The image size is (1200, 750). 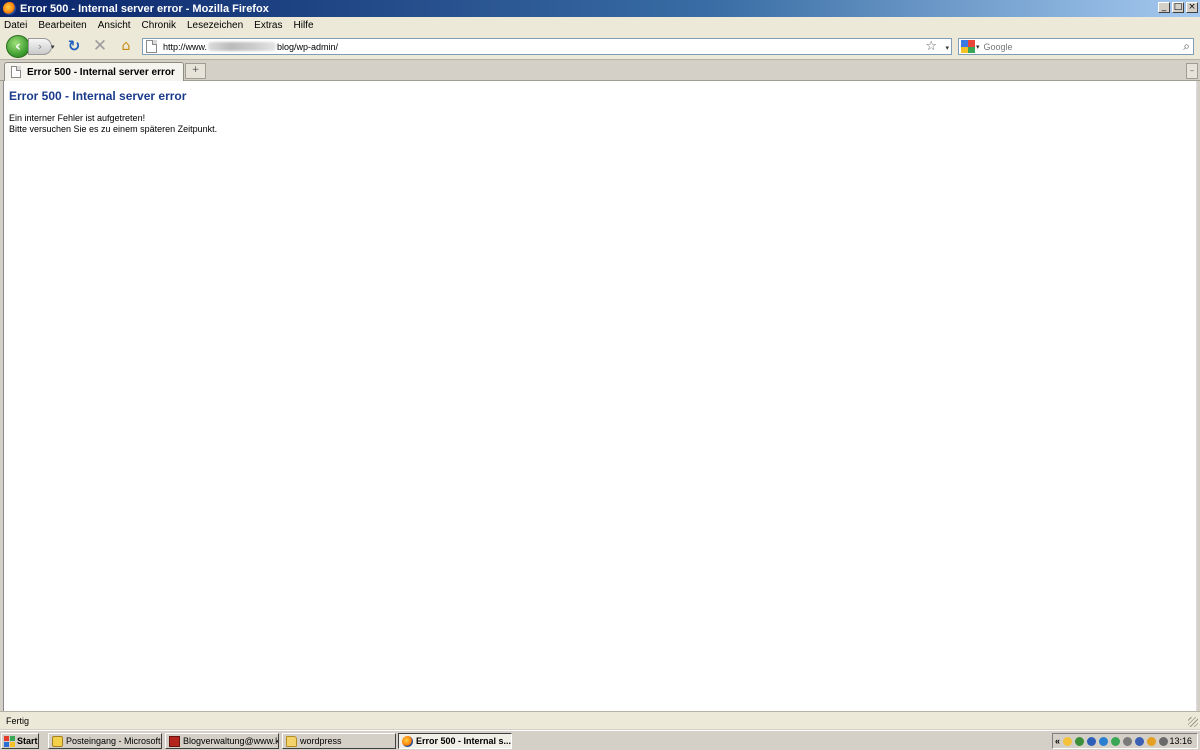 What do you see at coordinates (74, 47) in the screenshot?
I see `reload-button: ↻` at bounding box center [74, 47].